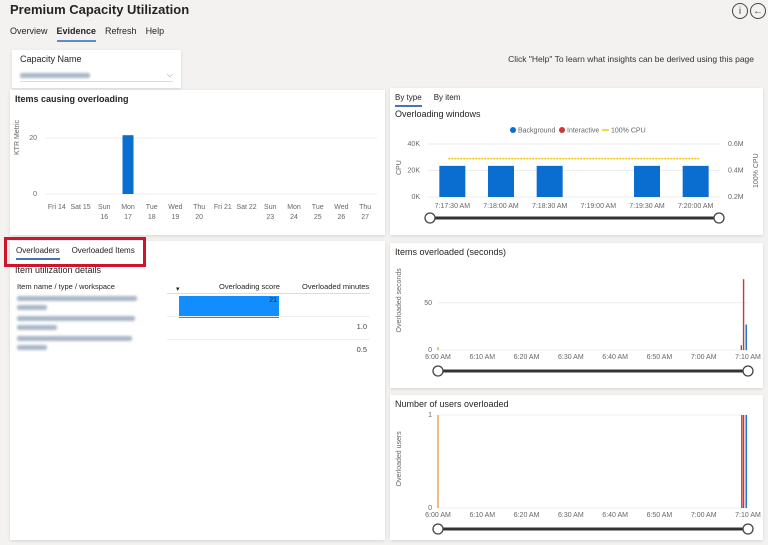 The width and height of the screenshot is (768, 545). Describe the element at coordinates (57, 207) in the screenshot. I see `x-tick-label: Fri 14` at that location.